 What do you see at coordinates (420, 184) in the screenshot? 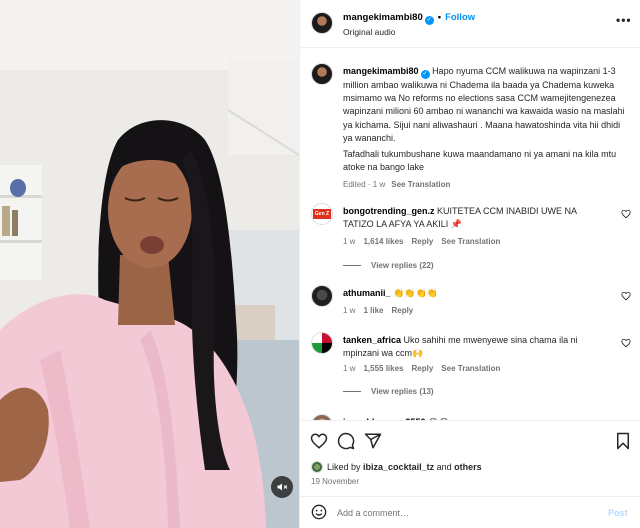
I see `caption-see-translation: See Translation` at bounding box center [420, 184].